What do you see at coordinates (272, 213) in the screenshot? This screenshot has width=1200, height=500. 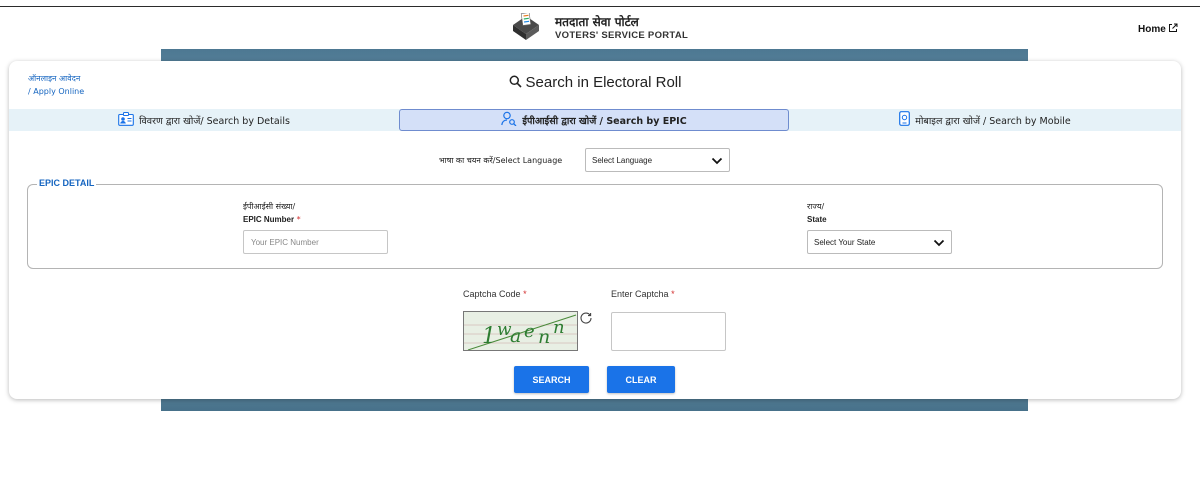 I see `epic-number-label: ईपीआईसी संख्या/ EPIC Number *` at bounding box center [272, 213].